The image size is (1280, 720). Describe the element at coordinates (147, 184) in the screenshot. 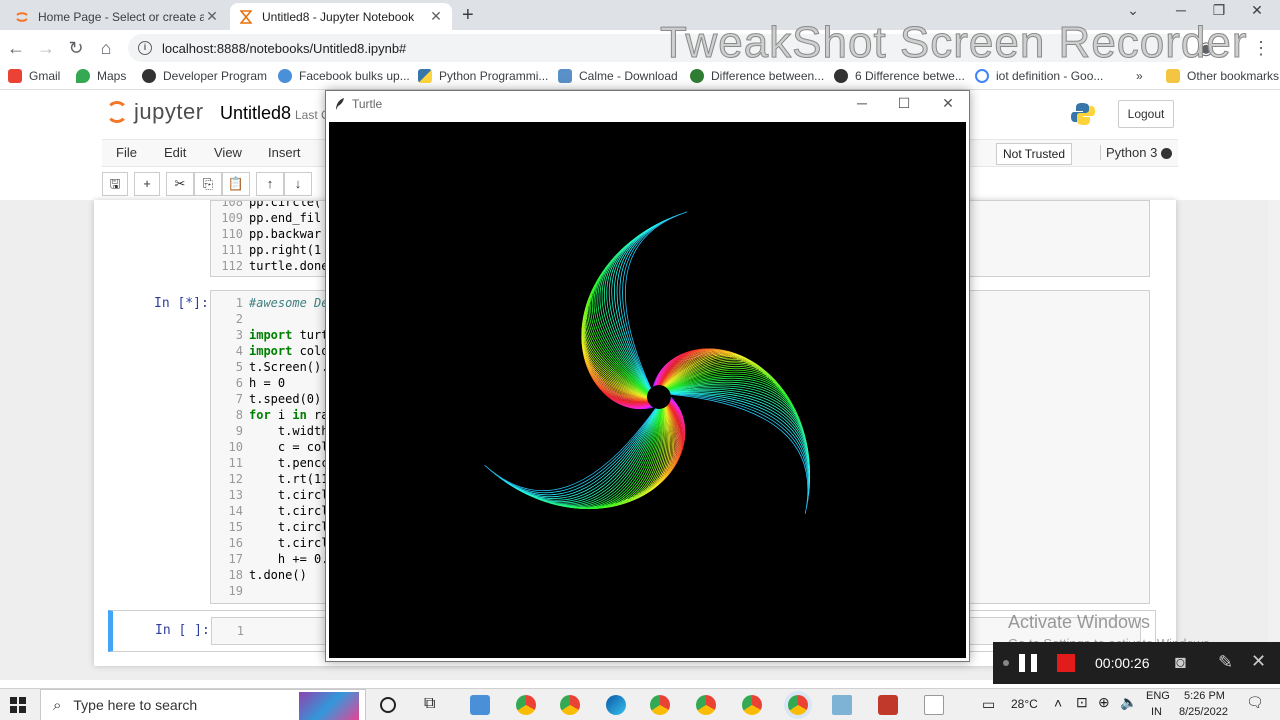

I see `add-cell-icon: +` at that location.